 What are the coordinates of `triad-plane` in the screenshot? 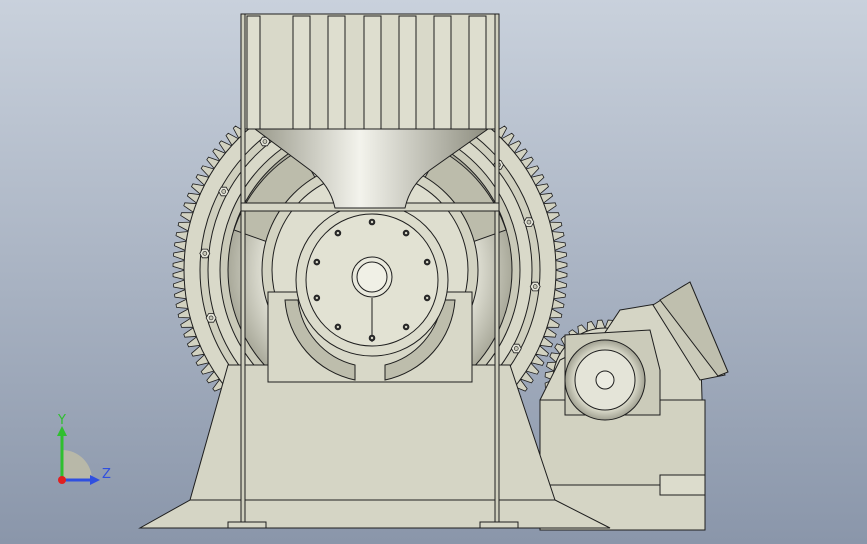 It's located at (77, 465).